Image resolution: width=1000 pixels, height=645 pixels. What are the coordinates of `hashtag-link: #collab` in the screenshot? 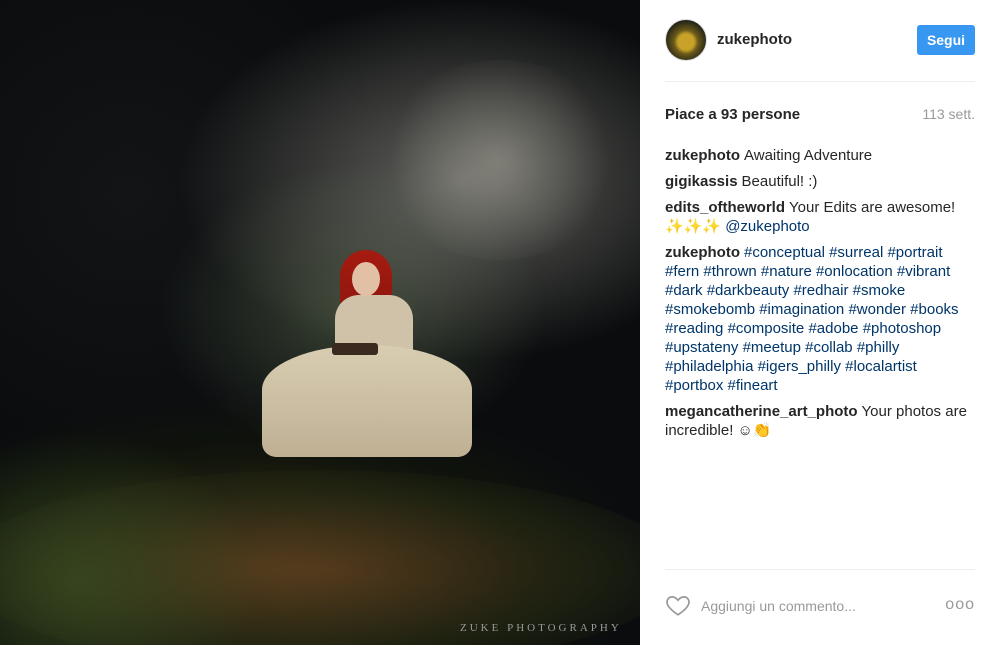 It's located at (829, 347).